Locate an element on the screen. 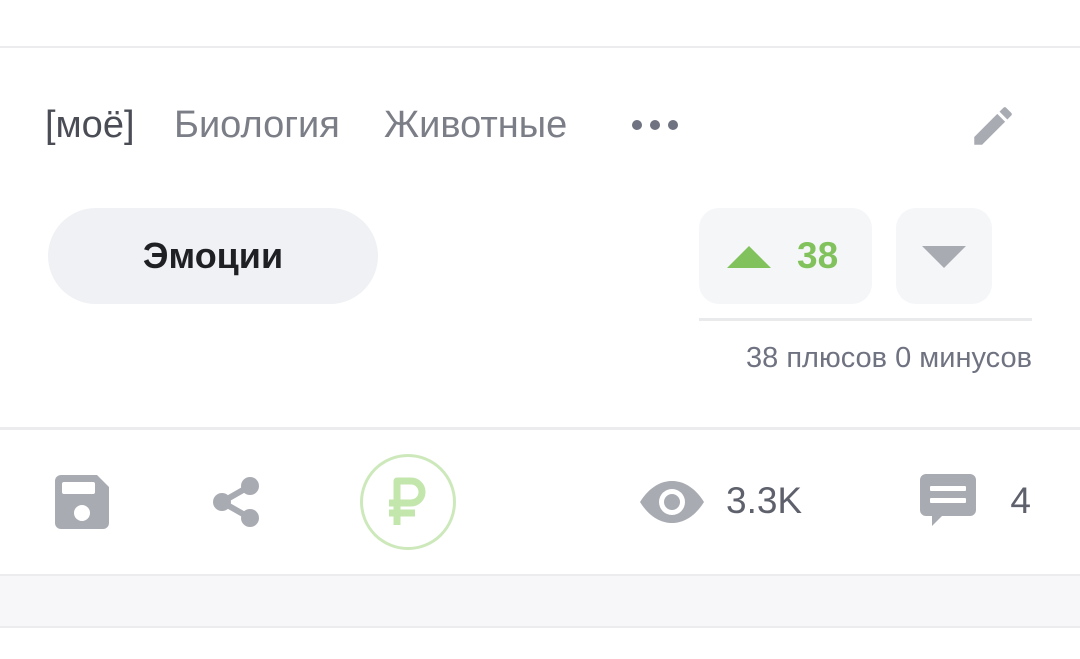 This screenshot has width=1080, height=659. next-post-area is located at coordinates (540, 643).